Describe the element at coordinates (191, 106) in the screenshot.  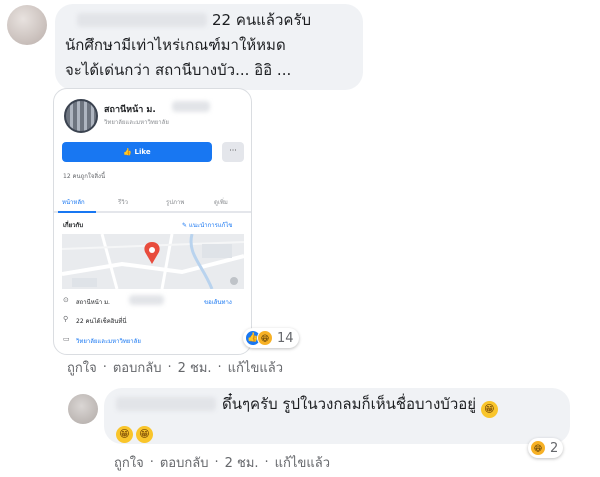
I see `blurred-page-name` at that location.